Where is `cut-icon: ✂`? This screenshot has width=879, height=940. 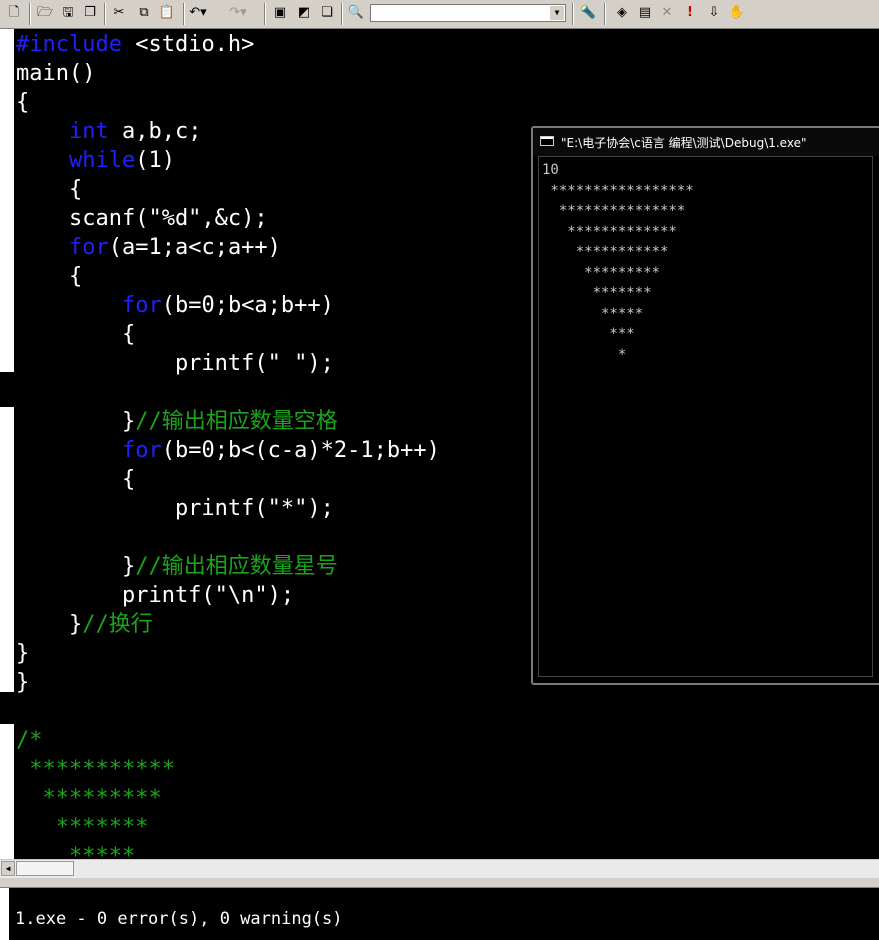 cut-icon: ✂ is located at coordinates (119, 13).